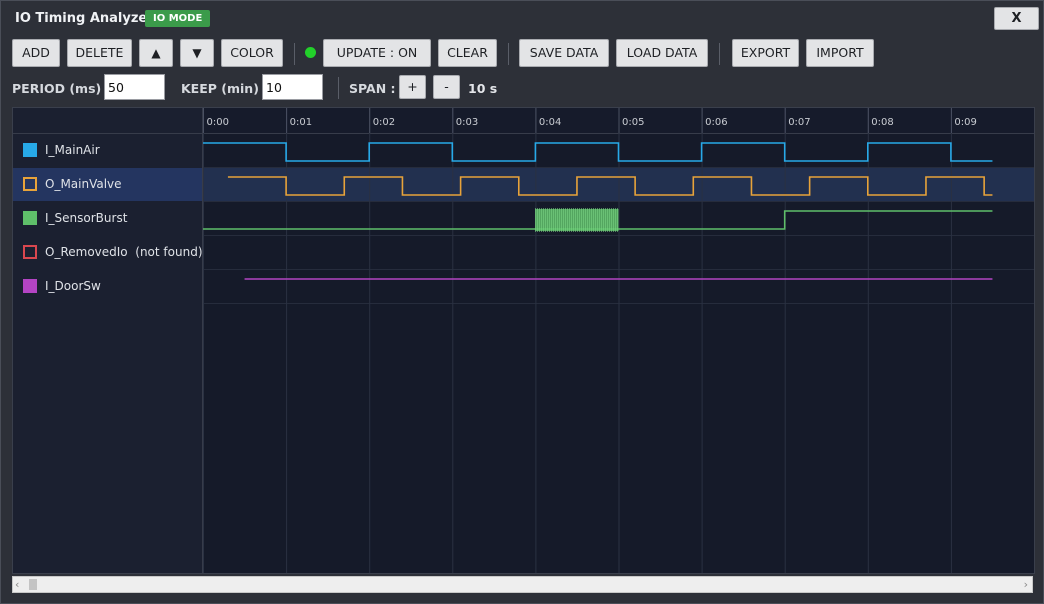 This screenshot has height=604, width=1044. What do you see at coordinates (564, 53) in the screenshot?
I see `save-data-button: SAVE DATA` at bounding box center [564, 53].